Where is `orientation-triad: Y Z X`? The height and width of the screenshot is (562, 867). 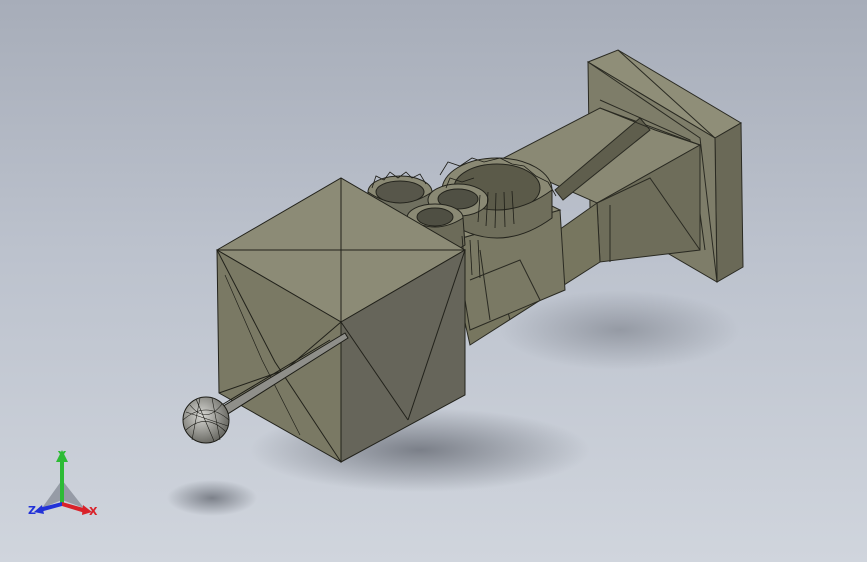 orientation-triad: Y Z X is located at coordinates (63, 486).